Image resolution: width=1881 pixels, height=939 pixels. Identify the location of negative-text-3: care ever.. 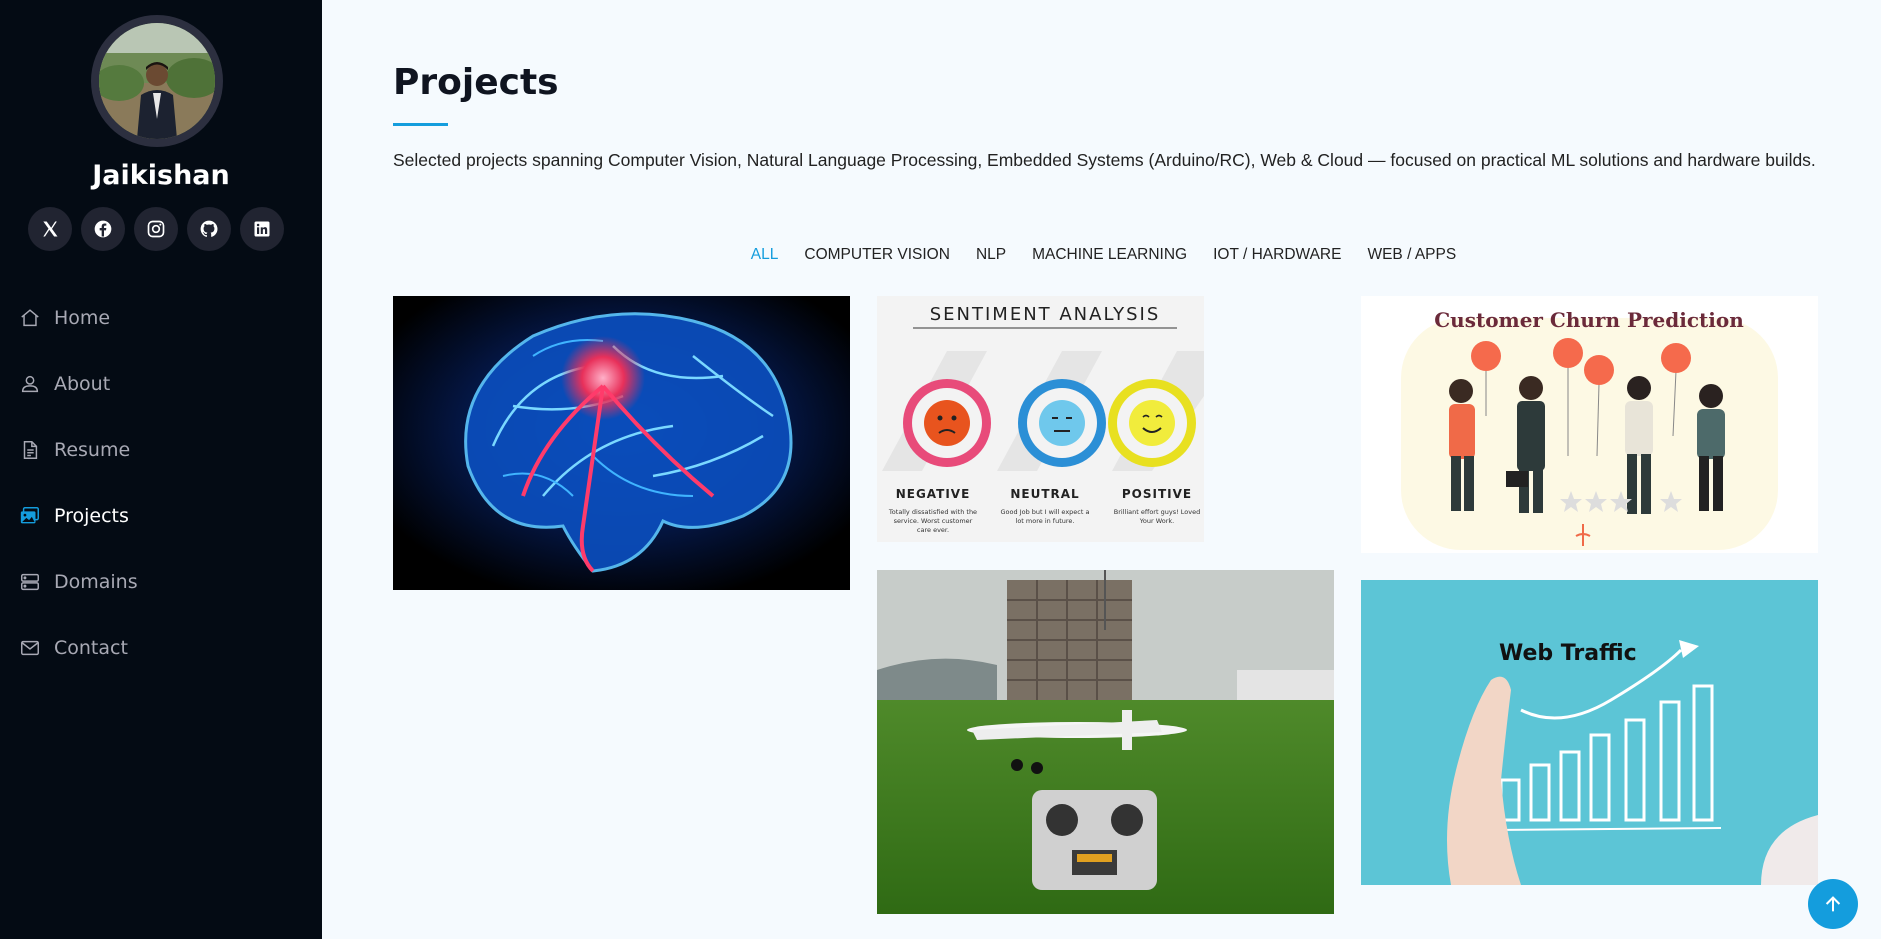
(933, 530).